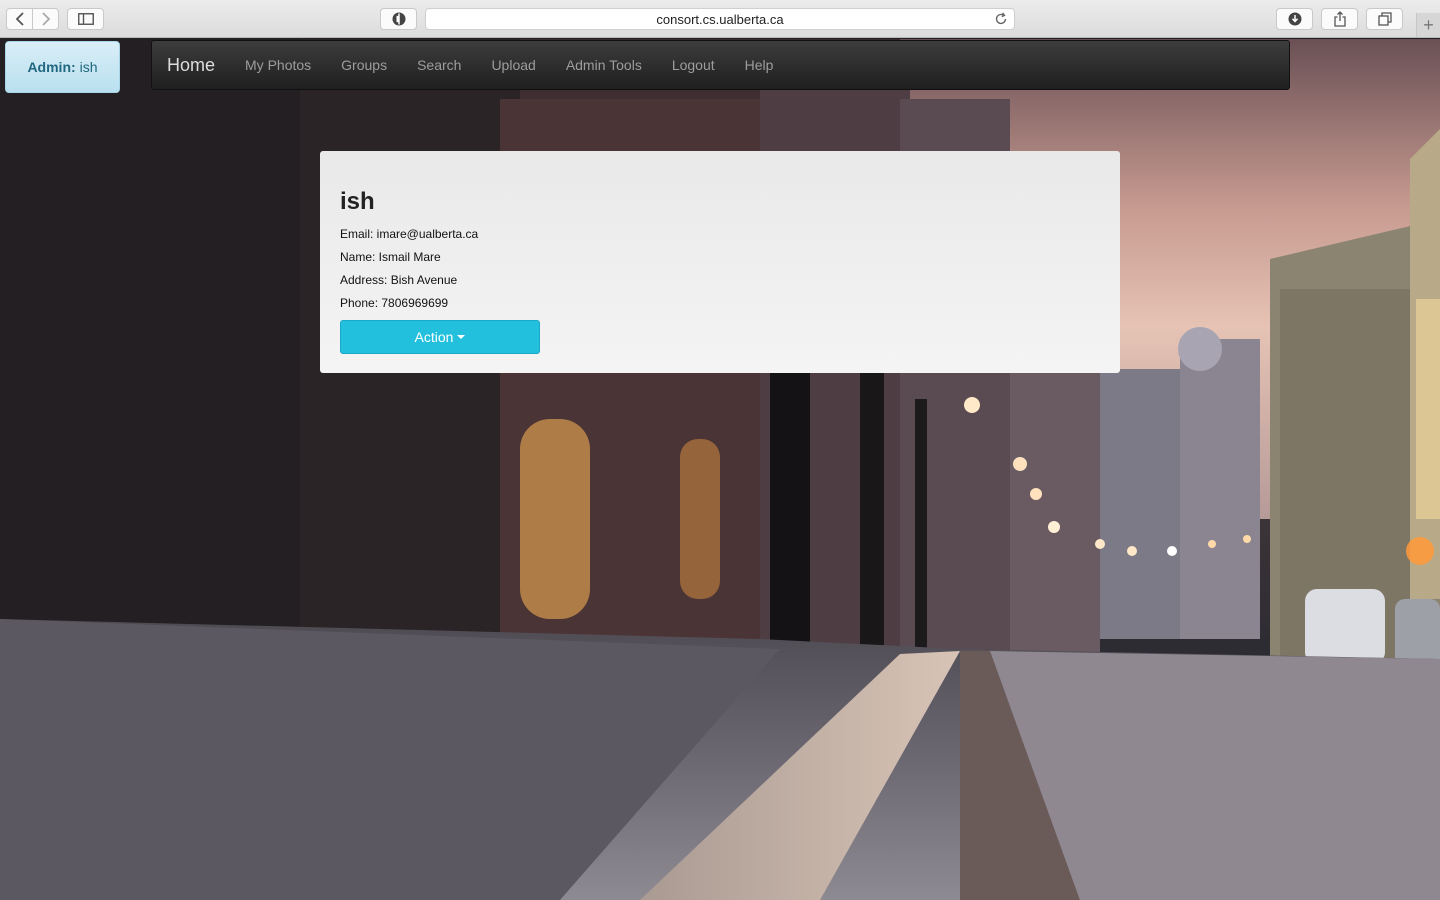  Describe the element at coordinates (394, 303) in the screenshot. I see `profile-phone: Phone: 7806969699` at that location.